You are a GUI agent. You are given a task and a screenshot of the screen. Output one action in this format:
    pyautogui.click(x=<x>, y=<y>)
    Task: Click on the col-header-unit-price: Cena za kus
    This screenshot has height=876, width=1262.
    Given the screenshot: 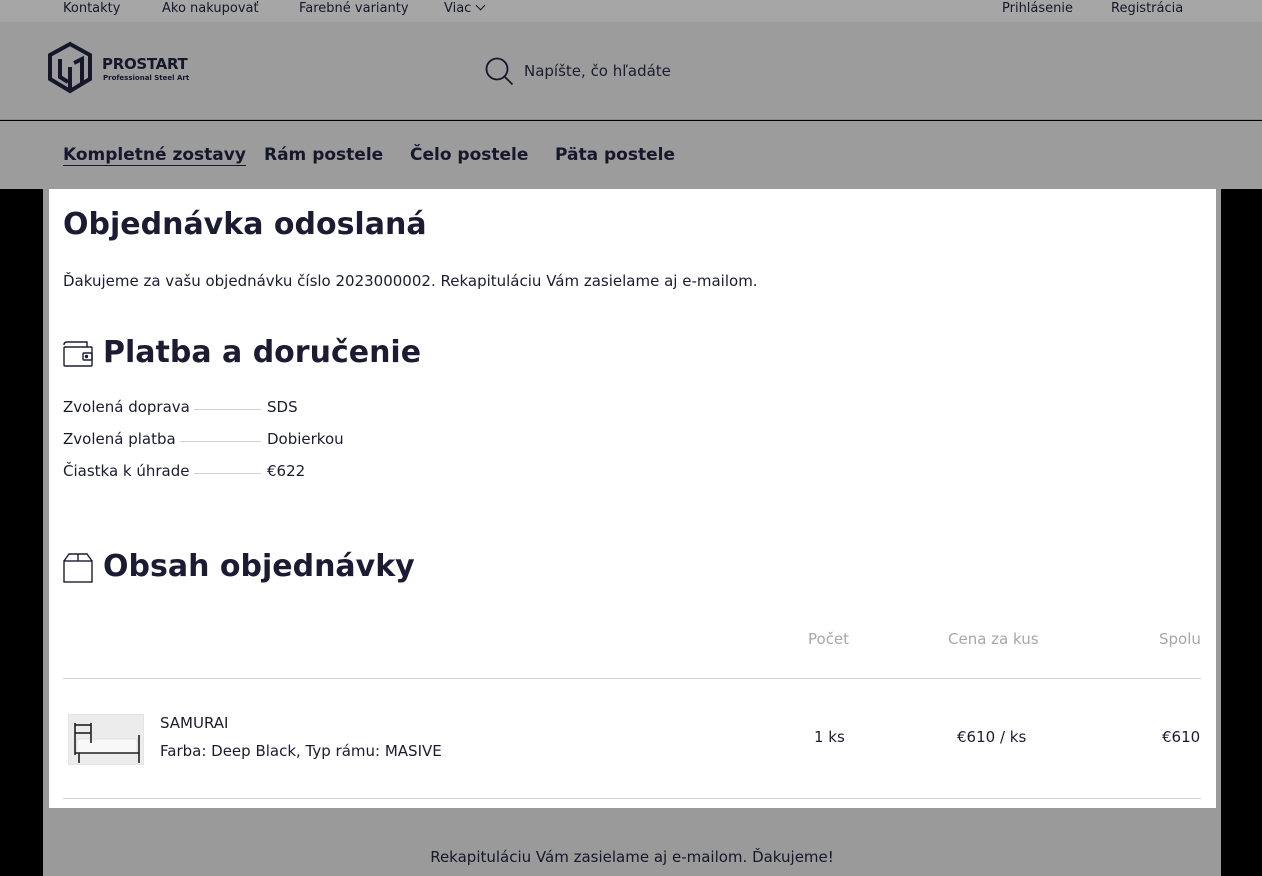 What is the action you would take?
    pyautogui.click(x=993, y=639)
    